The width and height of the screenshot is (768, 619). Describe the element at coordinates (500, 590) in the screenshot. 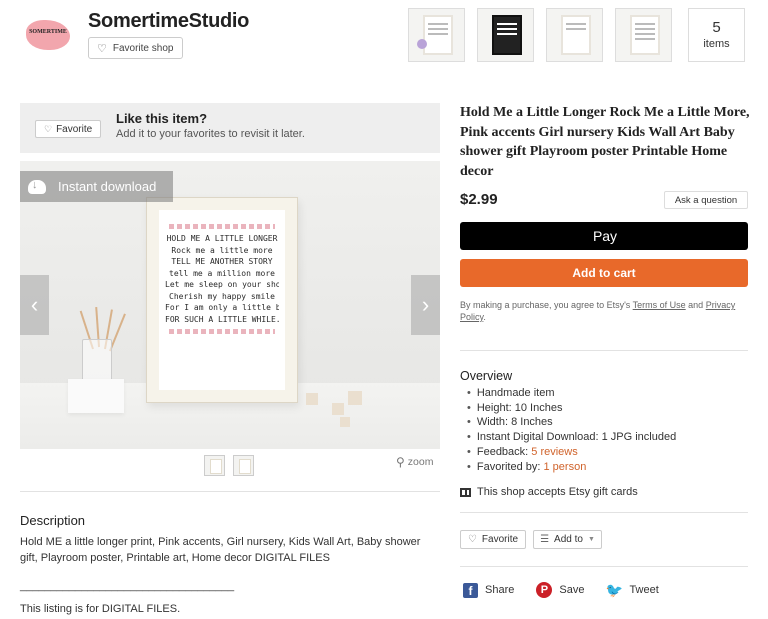

I see `facebook-share-label: Share` at that location.